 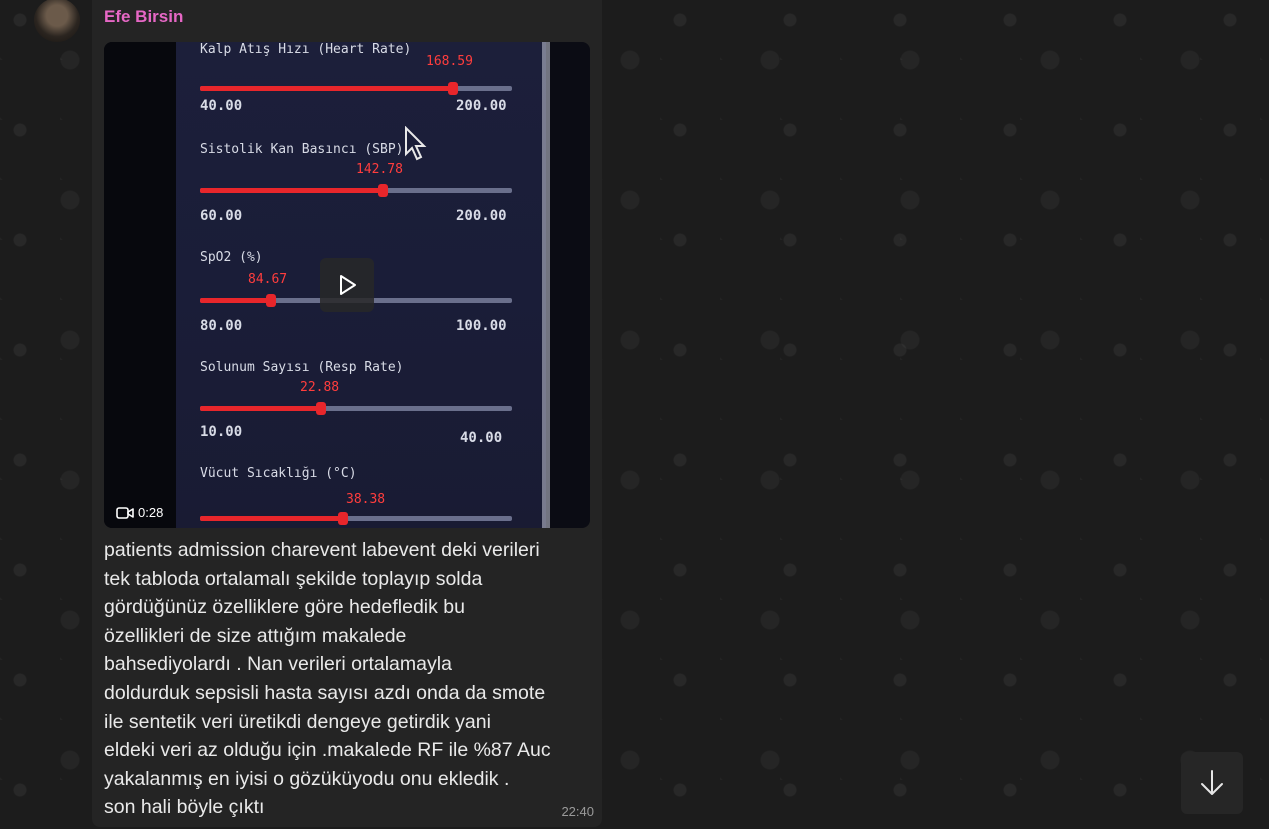 What do you see at coordinates (140, 285) in the screenshot?
I see `video-frame-dark-edge` at bounding box center [140, 285].